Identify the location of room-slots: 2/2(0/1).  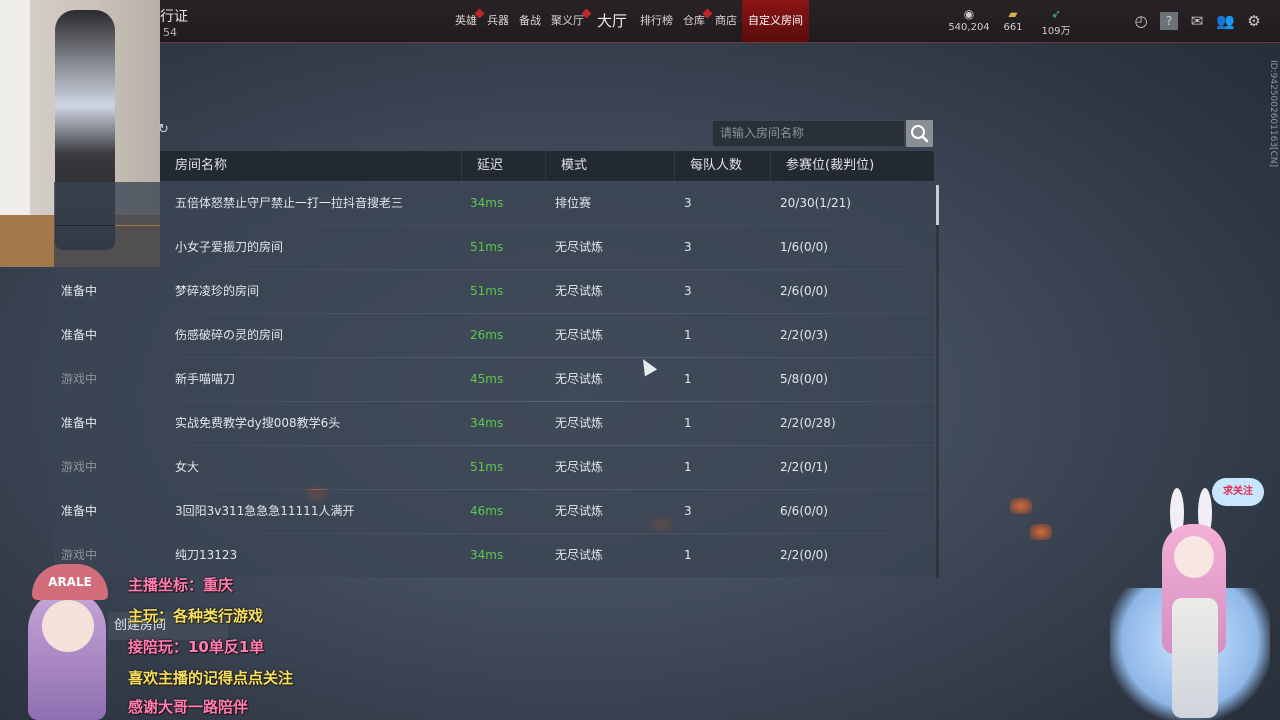
(804, 467).